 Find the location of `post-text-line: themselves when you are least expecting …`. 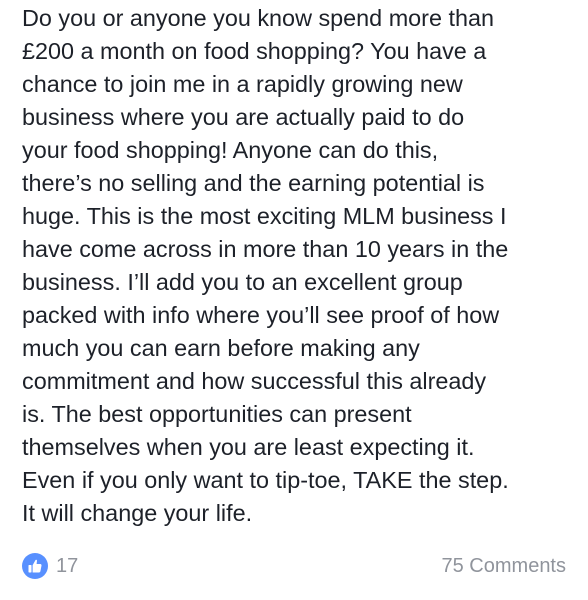

post-text-line: themselves when you are least expecting … is located at coordinates (248, 447).